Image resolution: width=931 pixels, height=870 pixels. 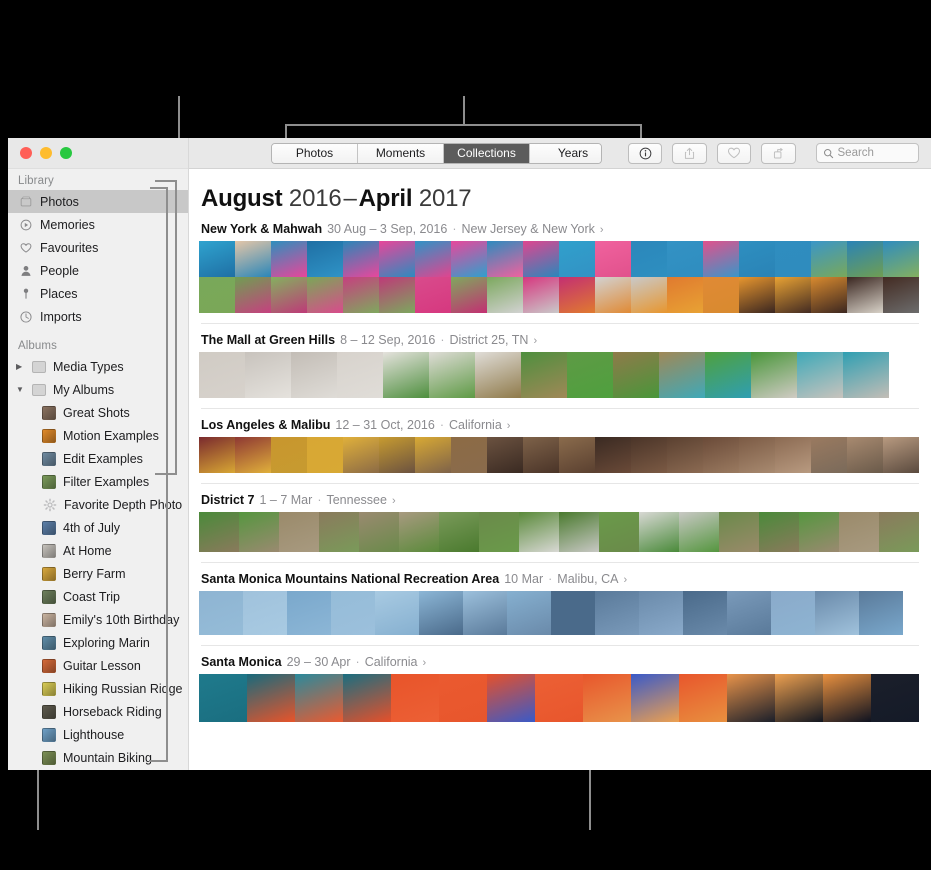 I want to click on sidebar-item-guitar-lesson: Guitar Lesson, so click(x=98, y=665).